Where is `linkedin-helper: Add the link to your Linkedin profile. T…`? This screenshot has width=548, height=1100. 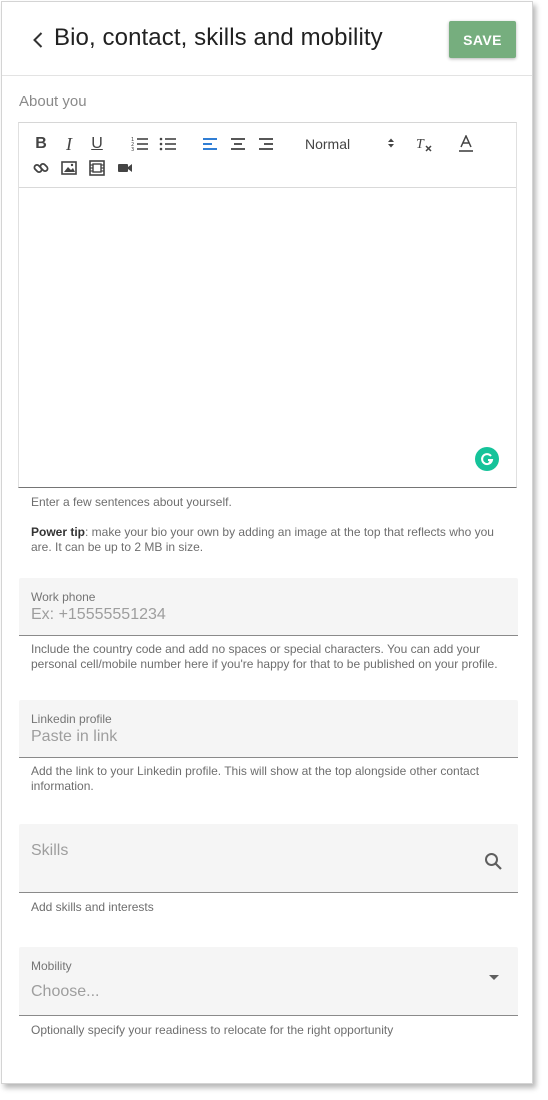 linkedin-helper: Add the link to your Linkedin profile. T… is located at coordinates (255, 778).